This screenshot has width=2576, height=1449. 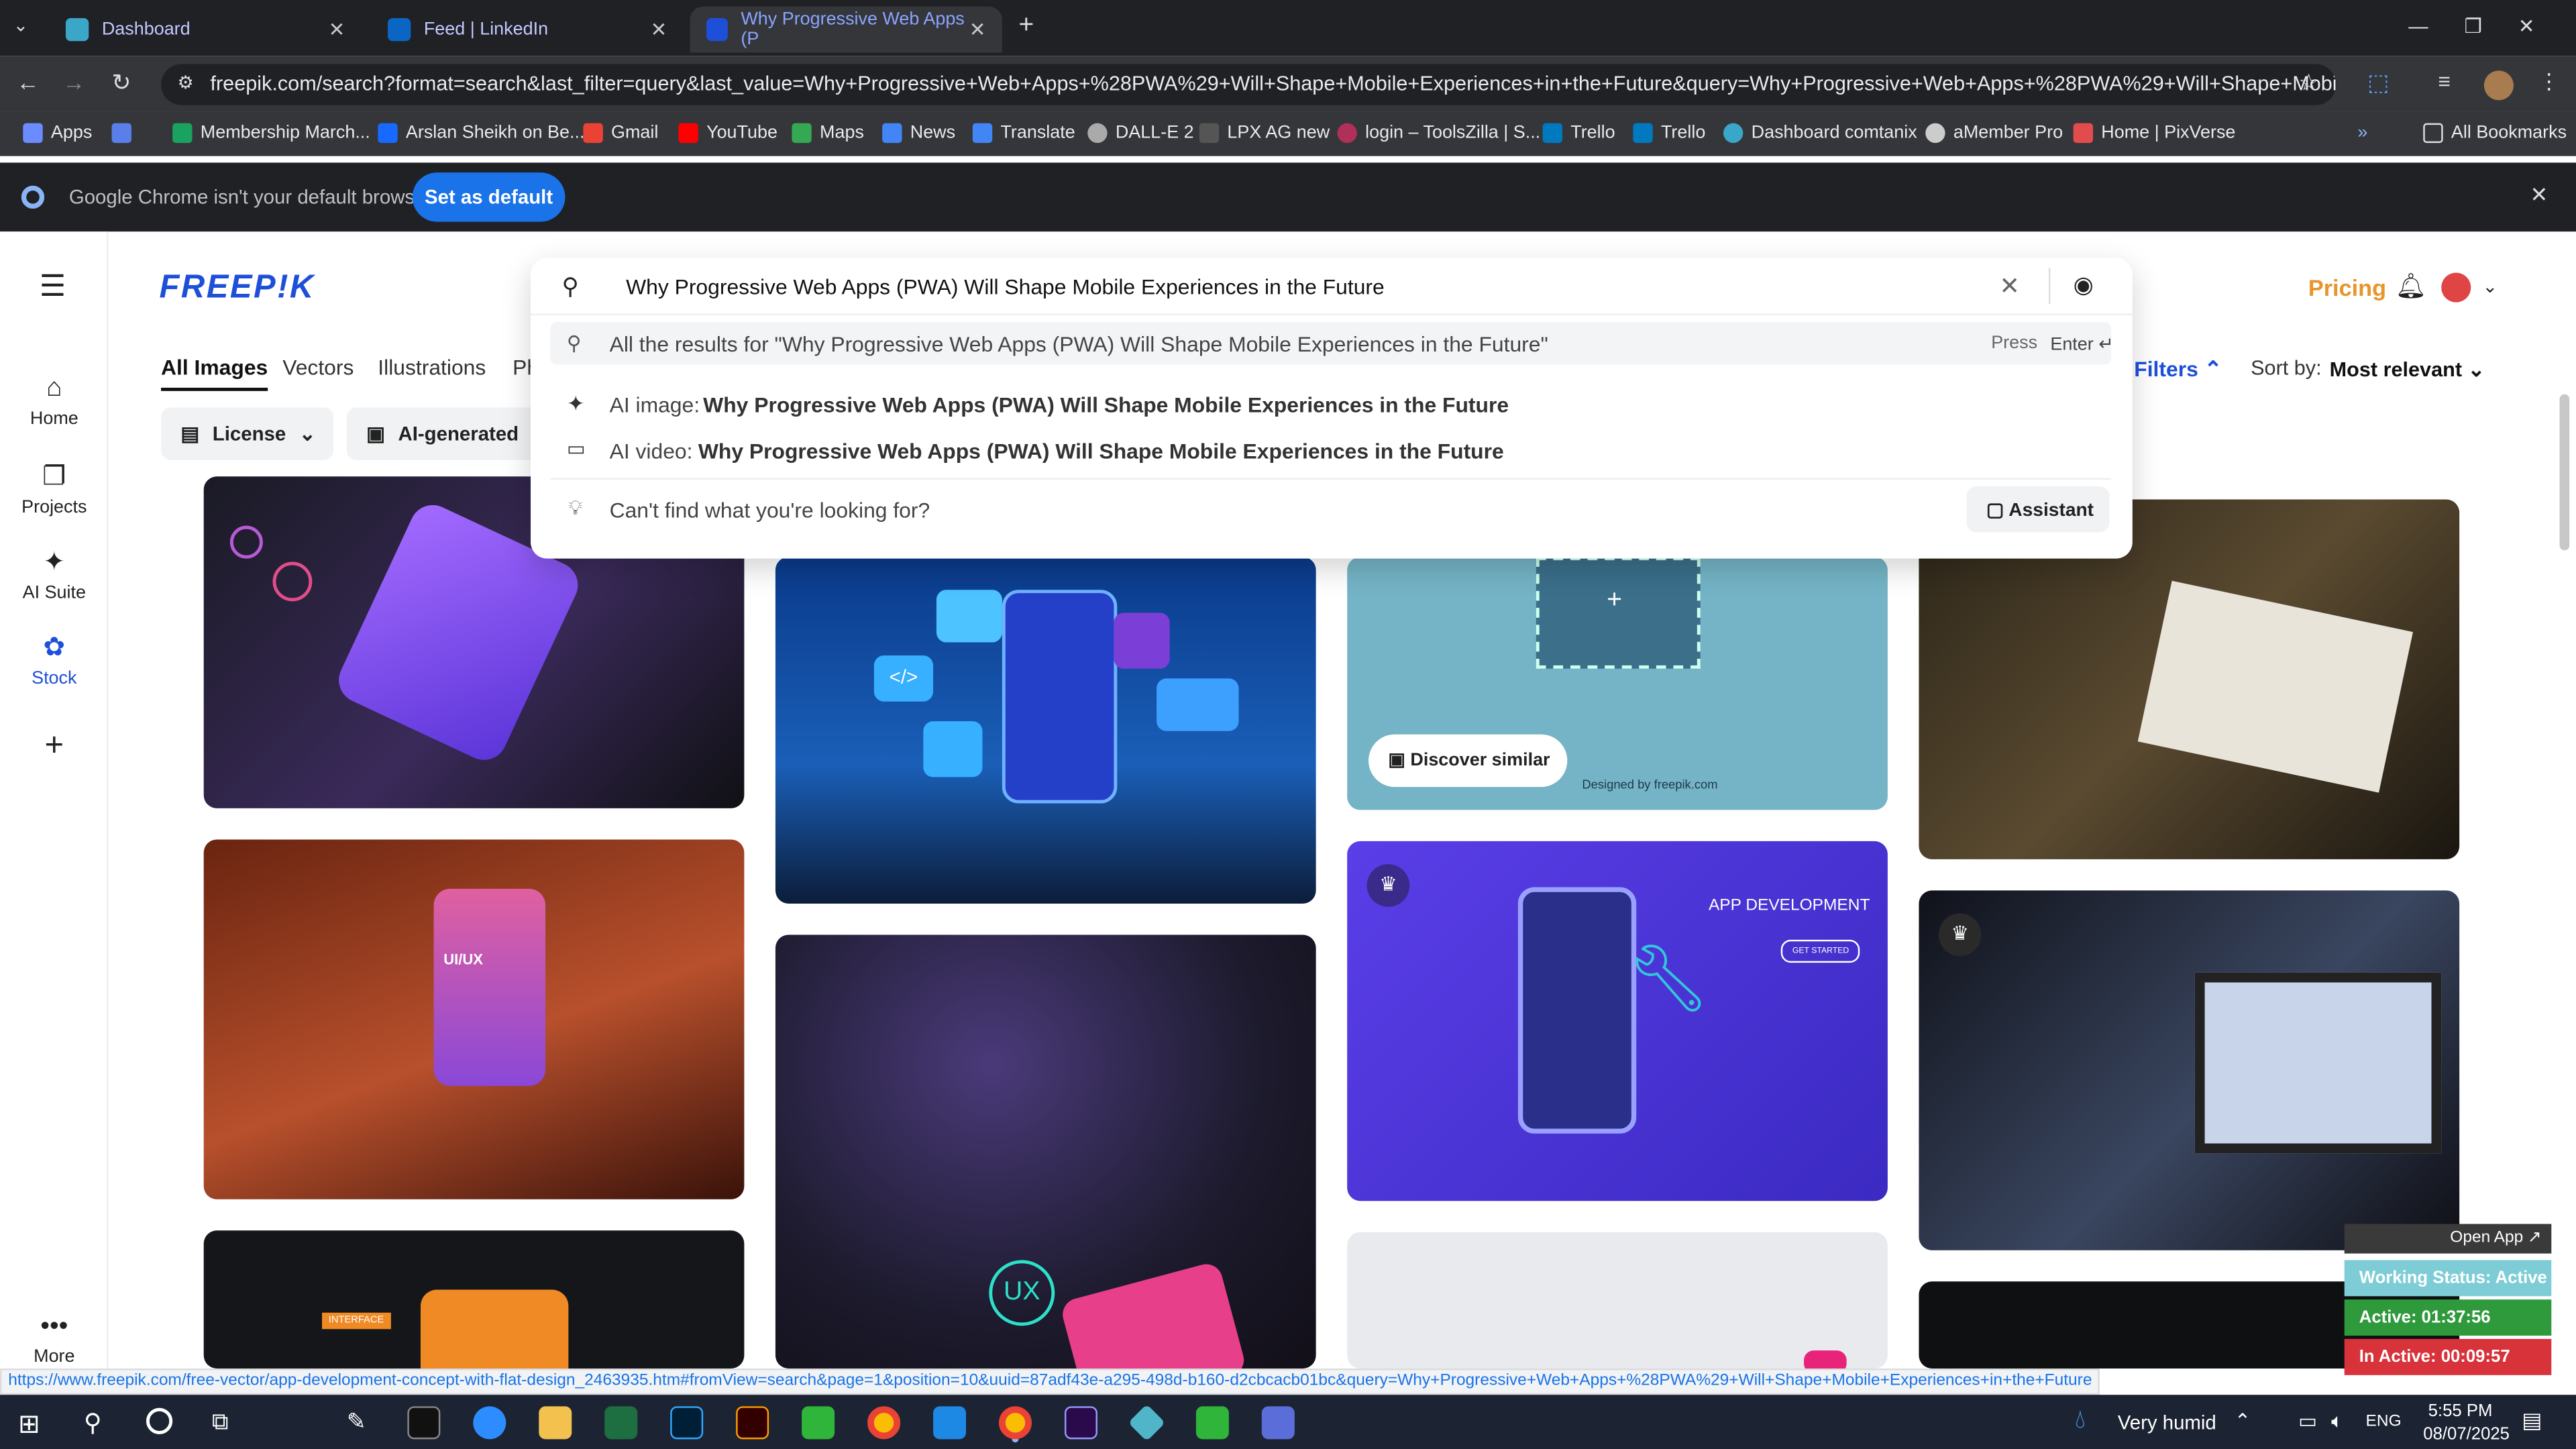 I want to click on user-avatar, so click(x=2456, y=287).